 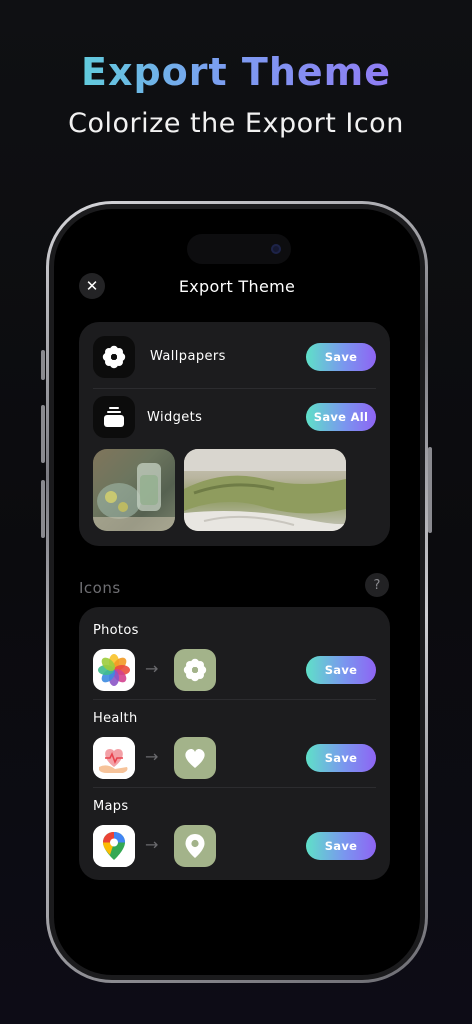 I want to click on widgets-label: Widgets, so click(x=175, y=417).